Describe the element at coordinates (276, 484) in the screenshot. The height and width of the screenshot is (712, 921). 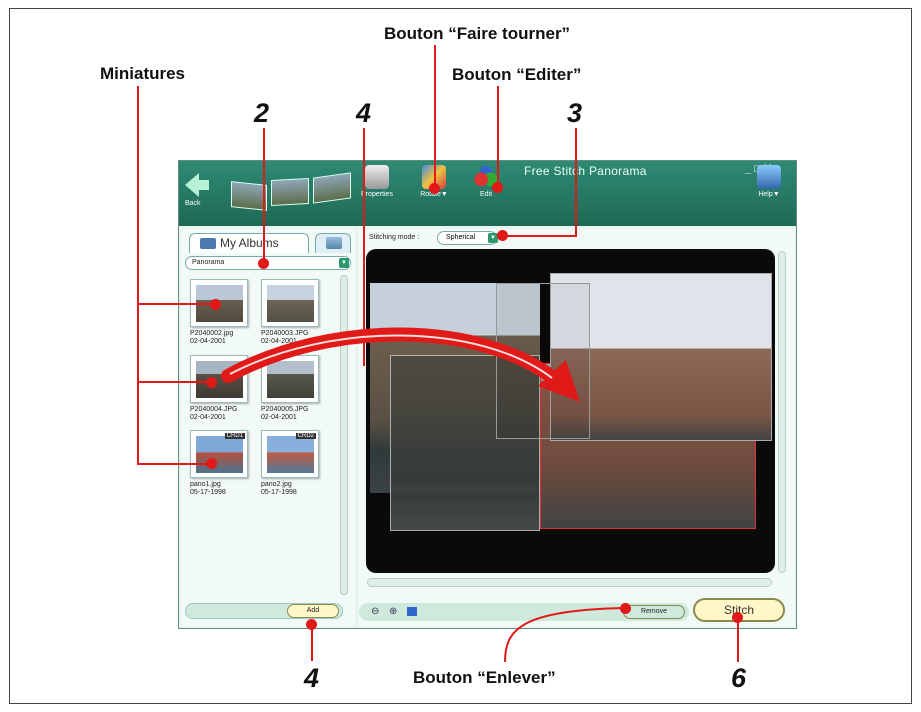
I see `thumbnail-filename: pano2.jpg` at that location.